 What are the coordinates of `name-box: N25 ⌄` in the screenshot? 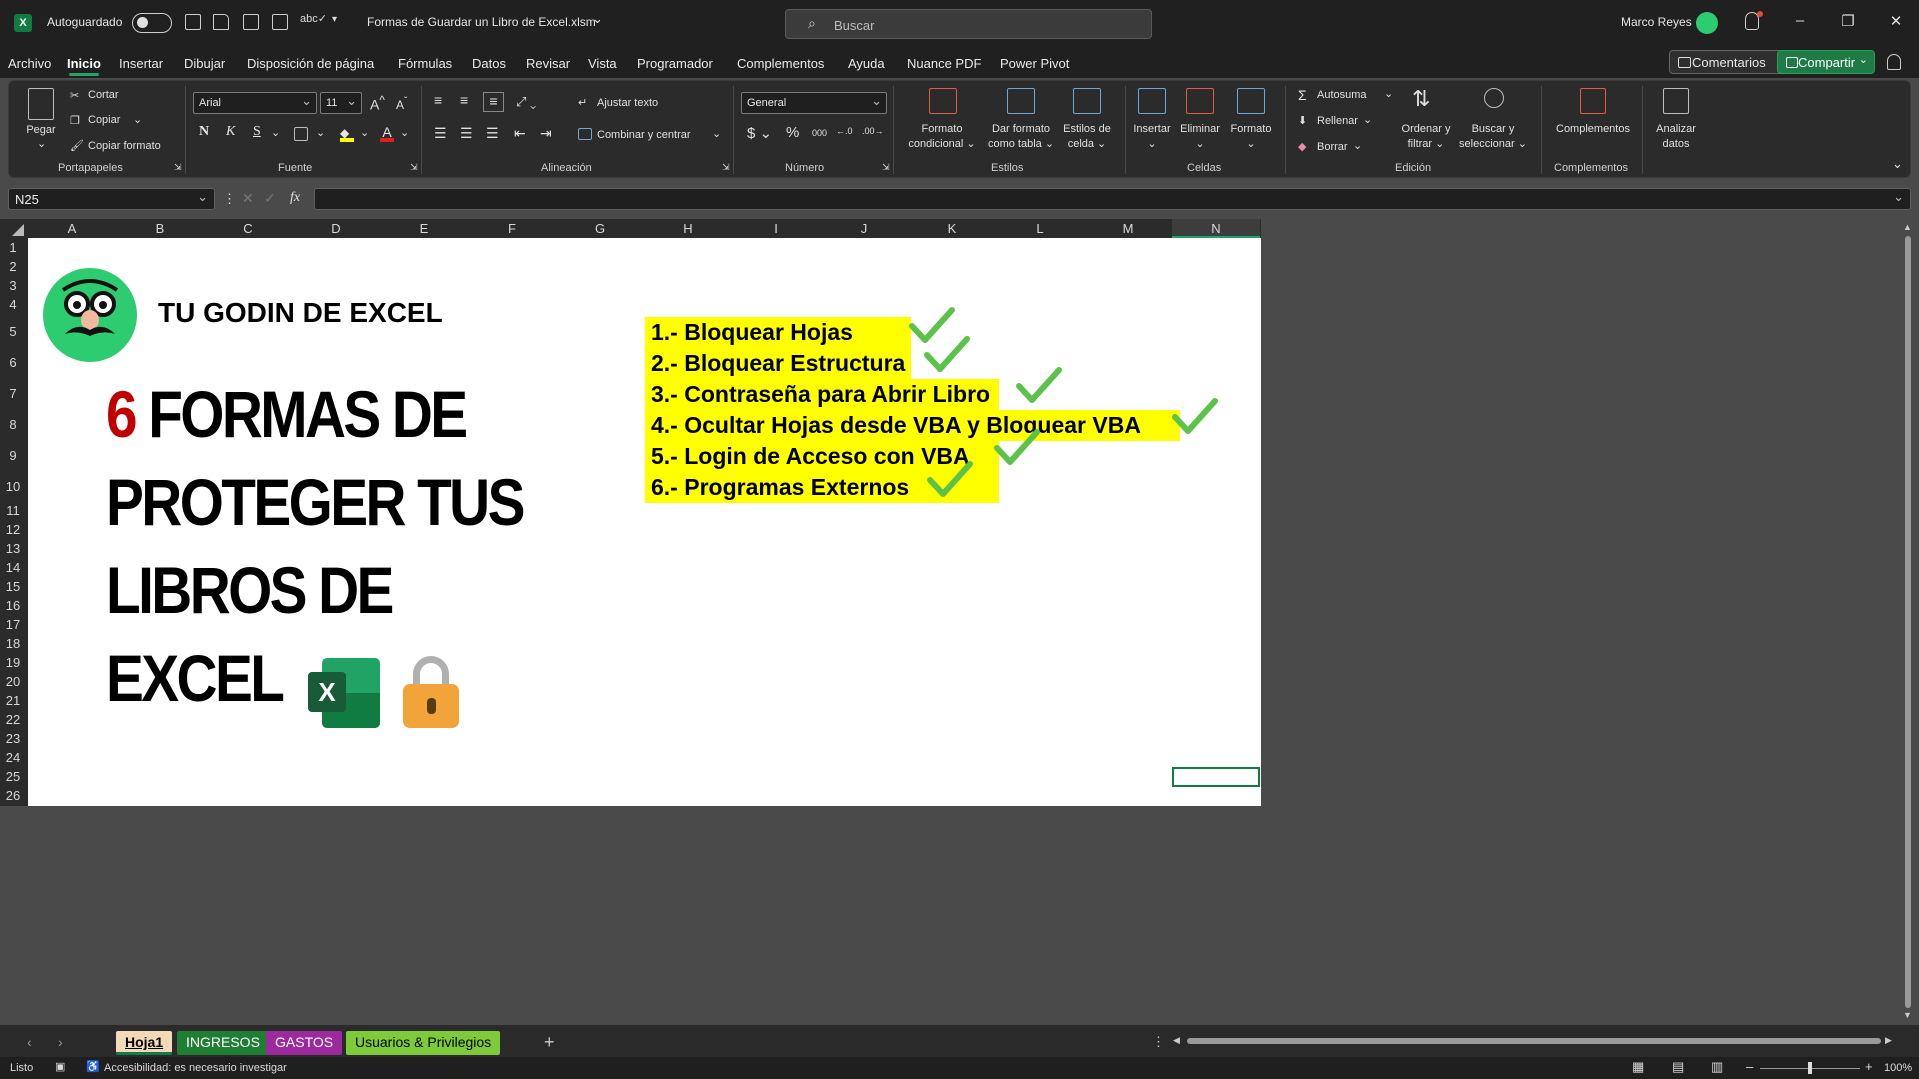 It's located at (111, 199).